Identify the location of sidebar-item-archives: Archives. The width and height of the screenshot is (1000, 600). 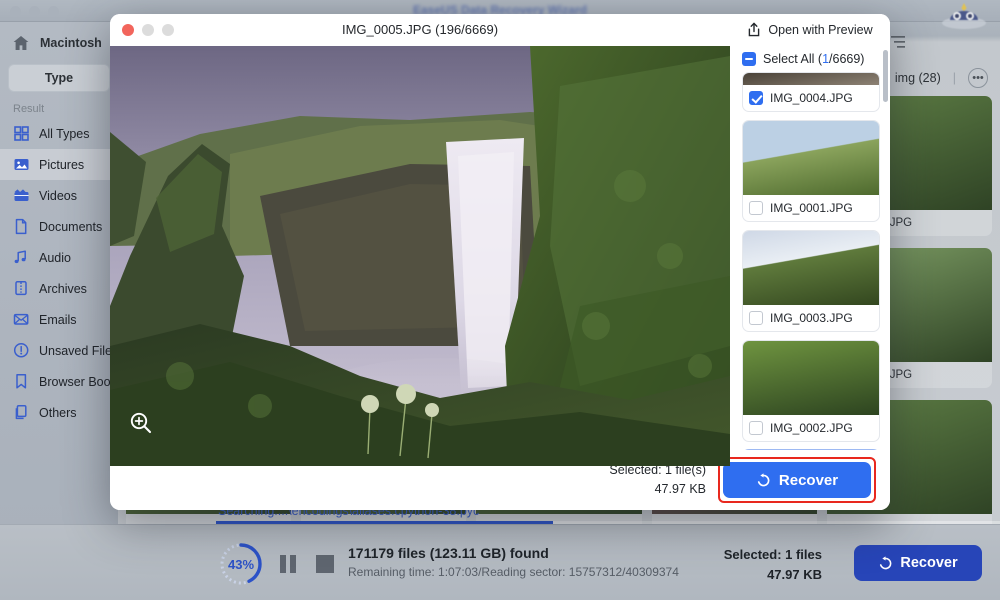
(59, 288).